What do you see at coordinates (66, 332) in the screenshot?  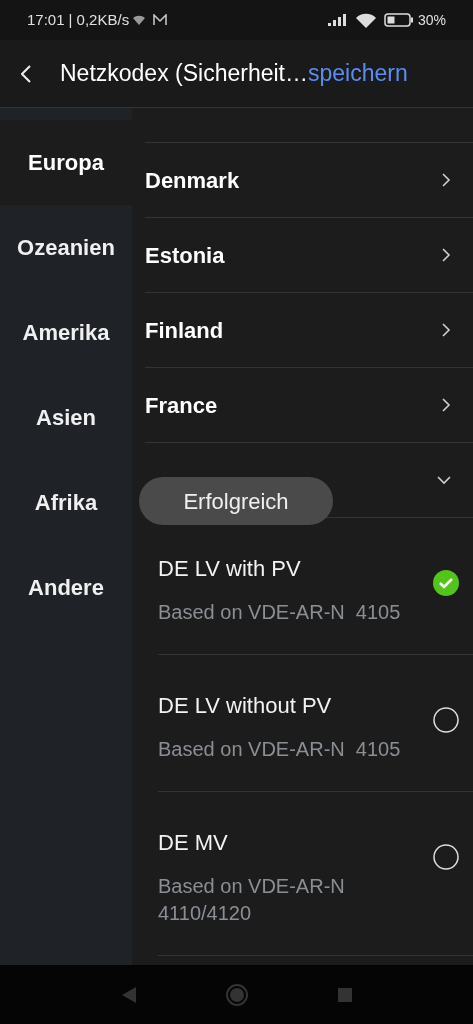 I see `region-tab: Amerika` at bounding box center [66, 332].